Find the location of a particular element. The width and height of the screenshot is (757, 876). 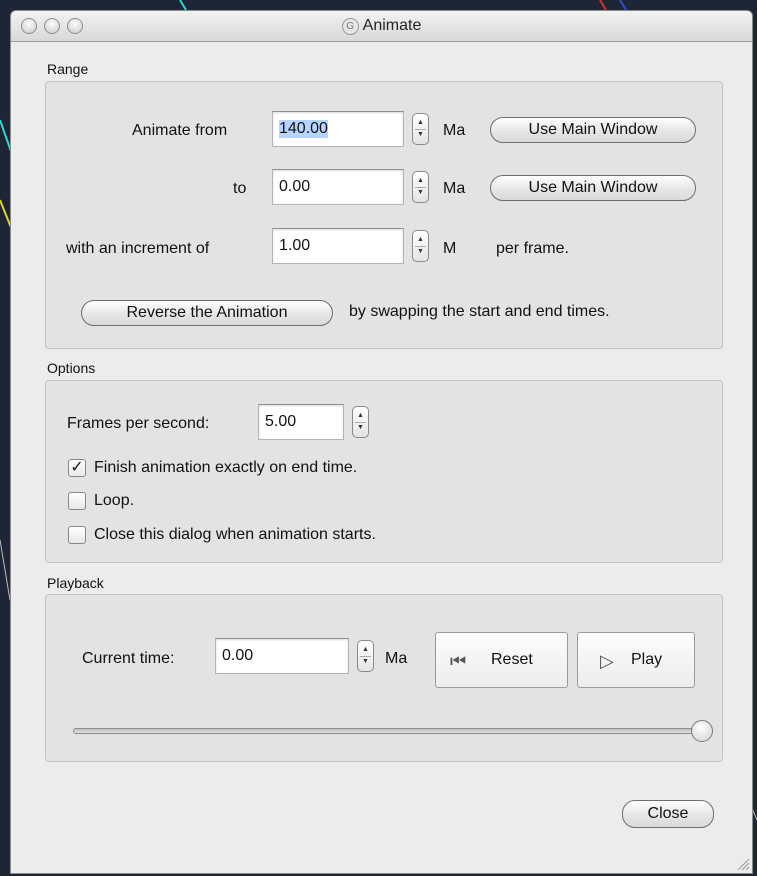

title-bar: G Animate is located at coordinates (381, 26).